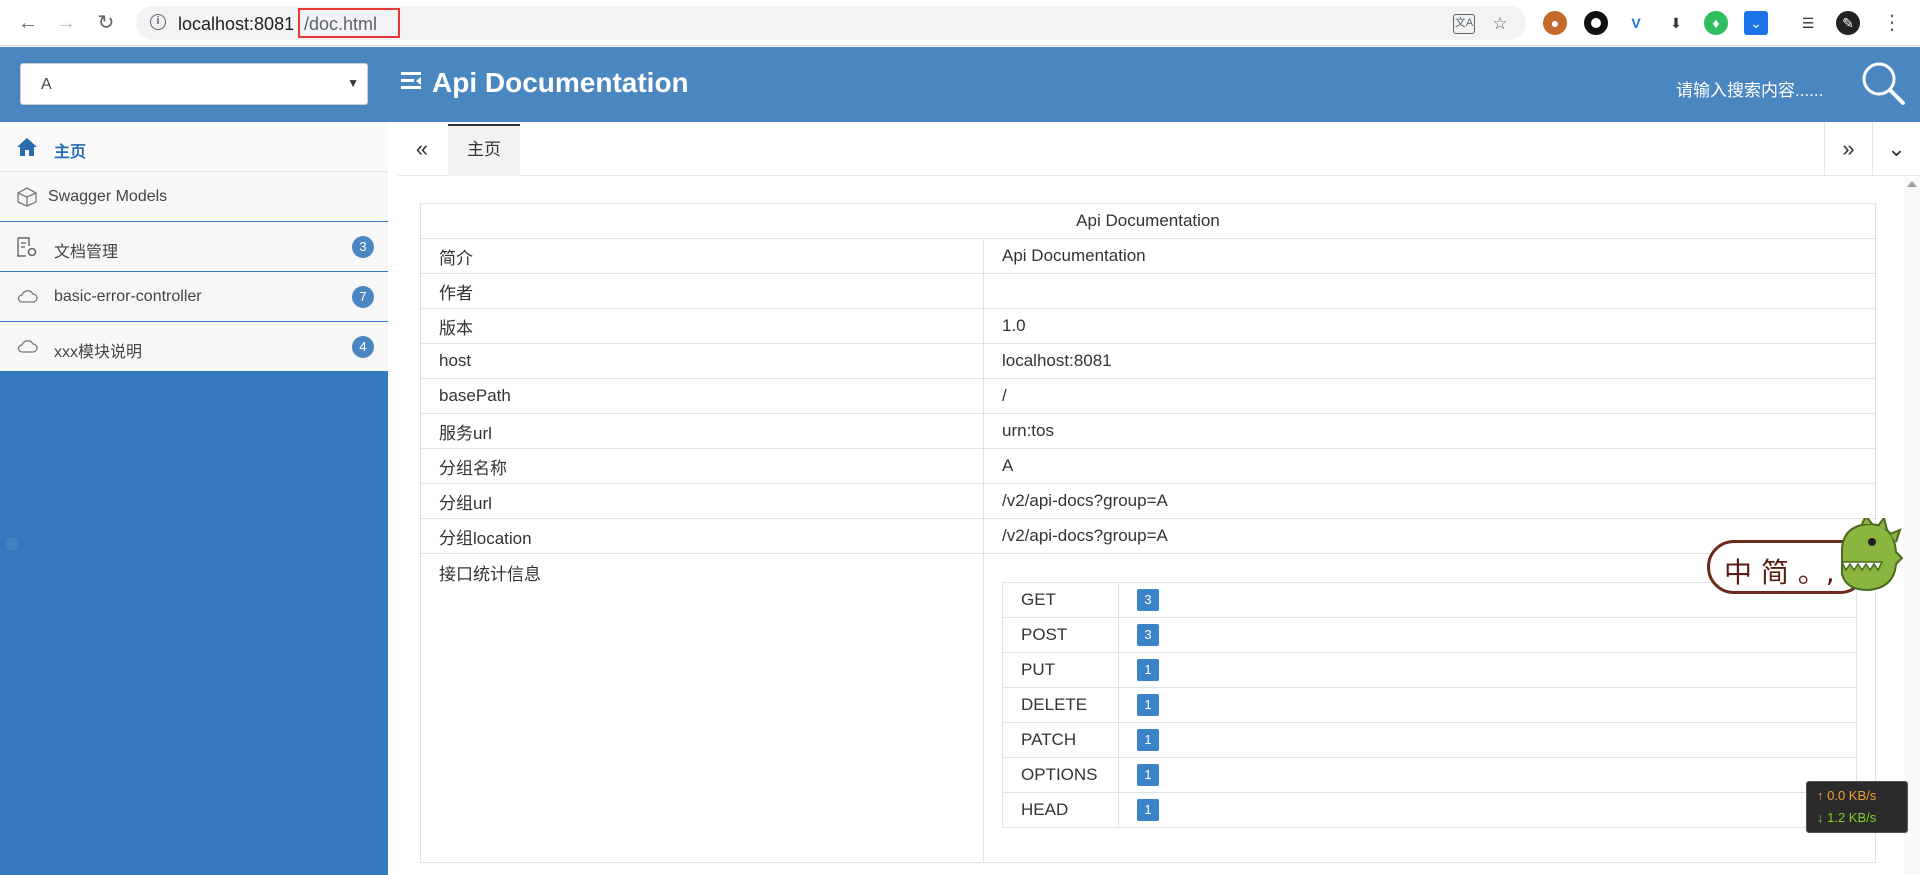  What do you see at coordinates (1060, 740) in the screenshot?
I see `http-method: PATCH` at bounding box center [1060, 740].